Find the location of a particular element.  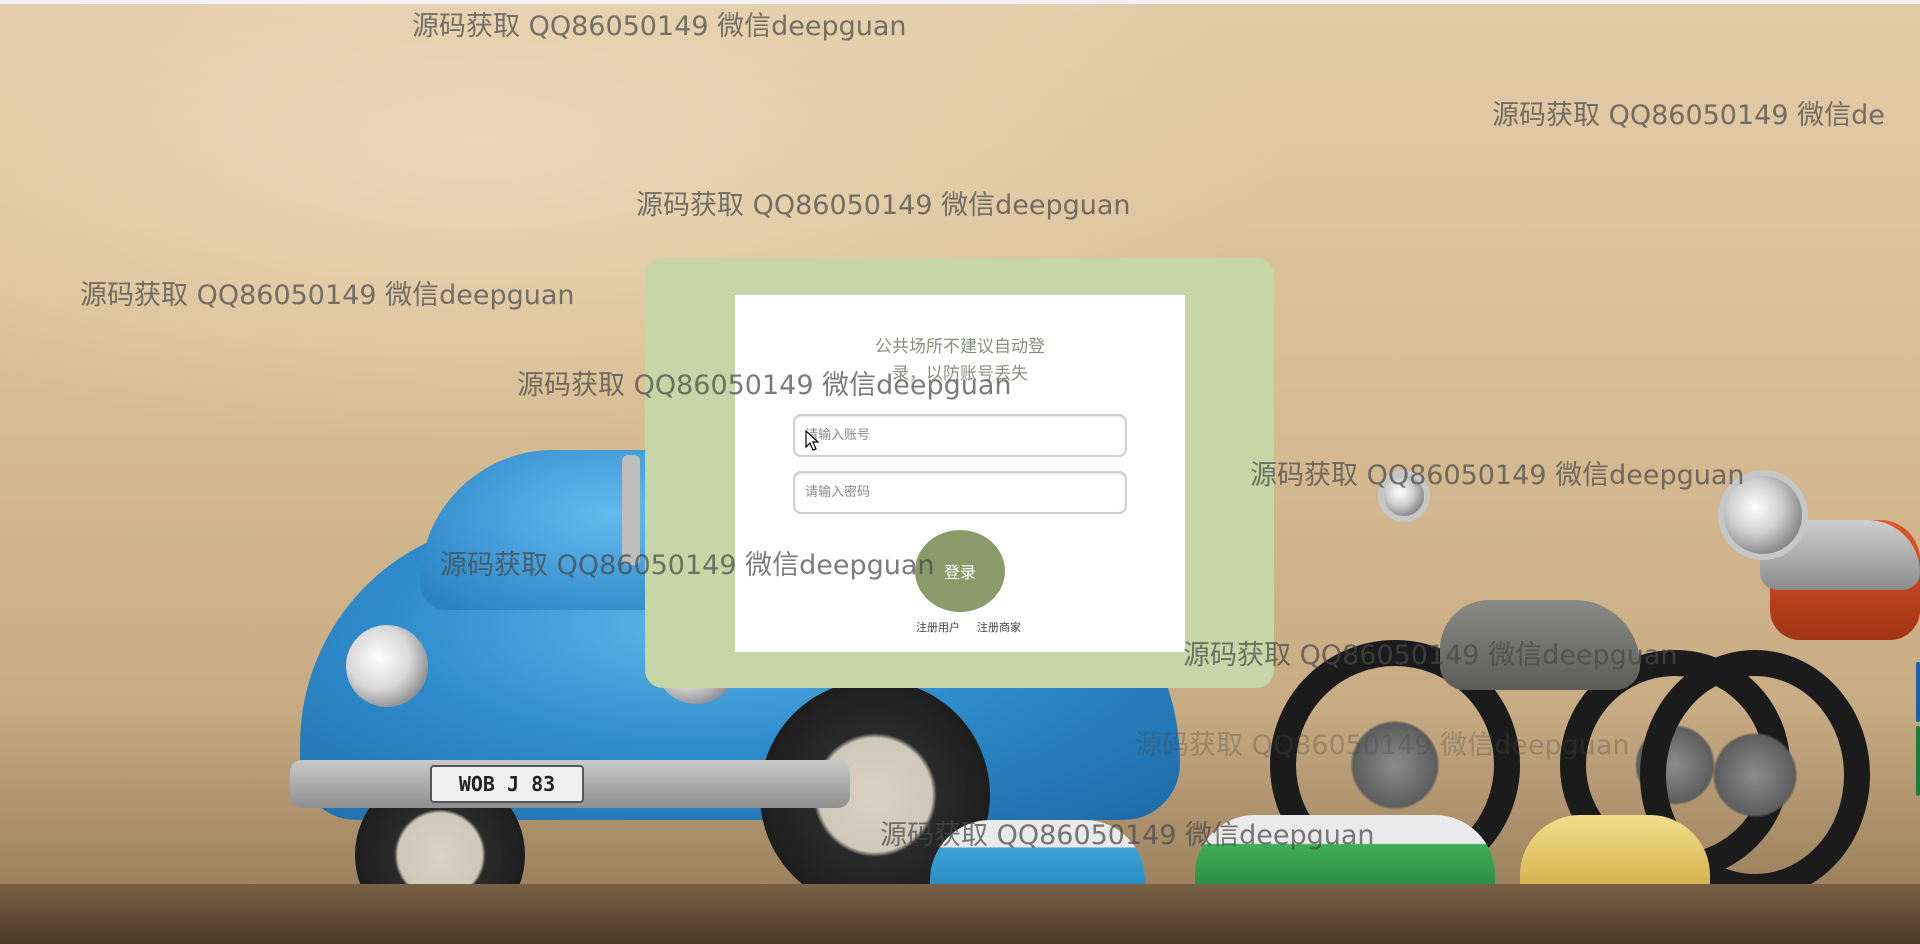

account-input is located at coordinates (960, 435).